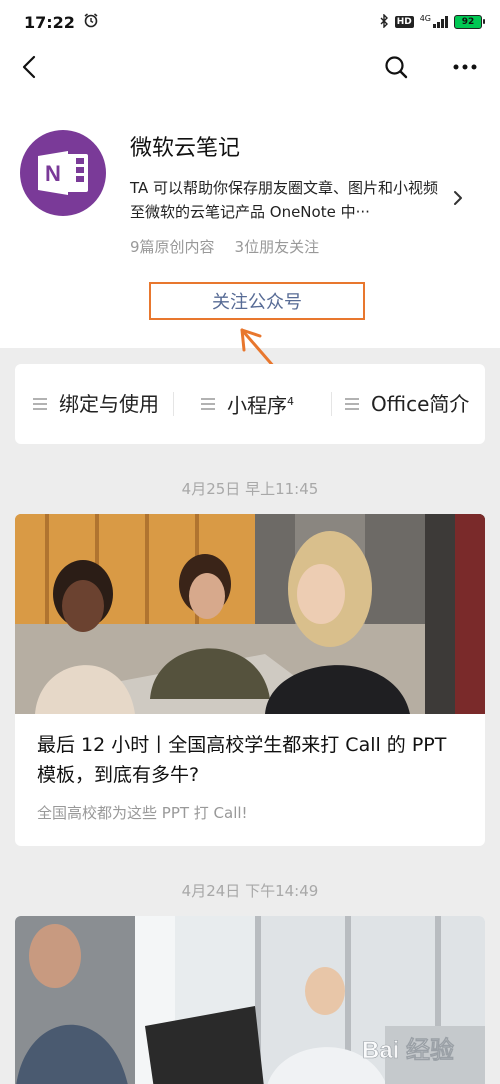 This screenshot has width=500, height=1084. I want to click on follow-button: 关注公众号, so click(257, 301).